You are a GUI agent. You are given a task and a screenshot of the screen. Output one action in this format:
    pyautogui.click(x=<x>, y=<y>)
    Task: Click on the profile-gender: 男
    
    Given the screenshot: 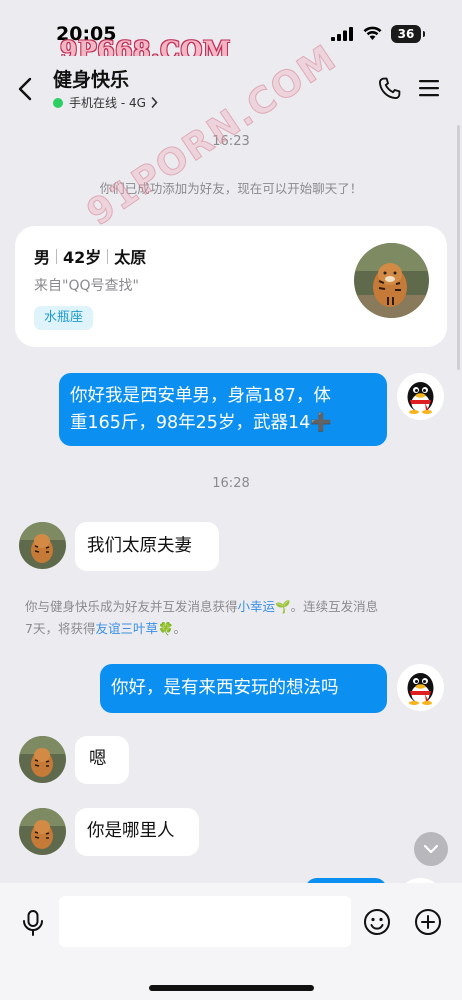 What is the action you would take?
    pyautogui.click(x=42, y=257)
    